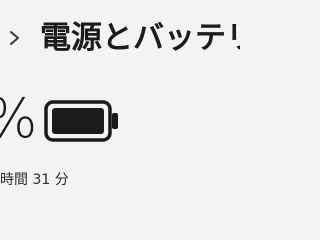  I want to click on battery-full-icon, so click(81, 121).